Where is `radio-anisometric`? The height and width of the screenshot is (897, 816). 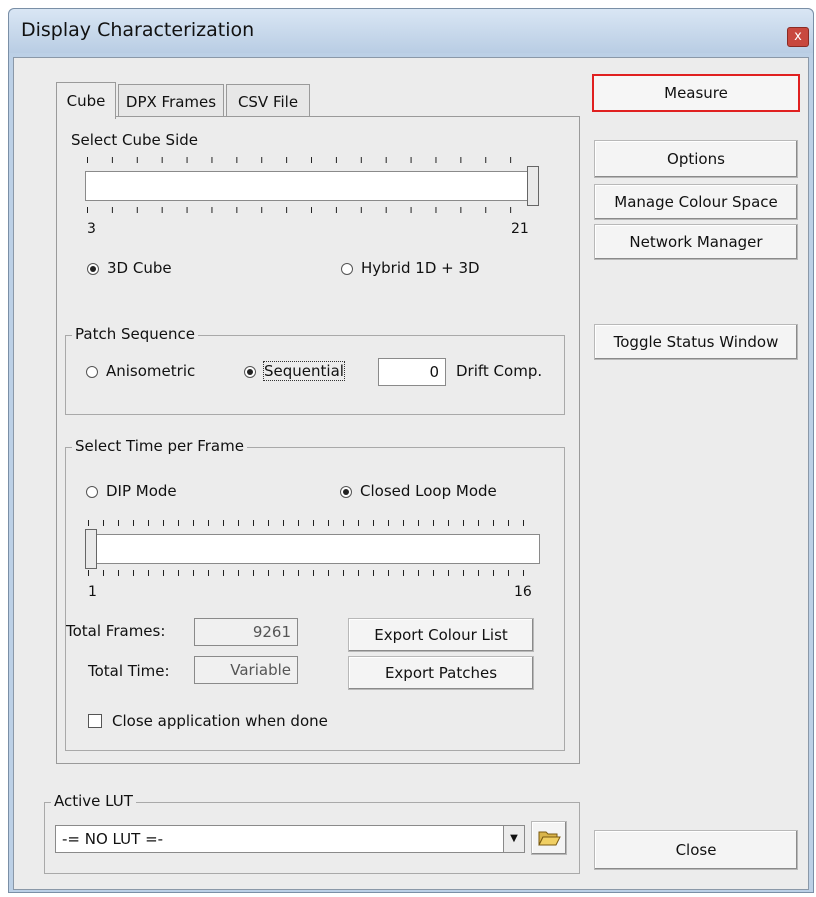
radio-anisometric is located at coordinates (92, 372).